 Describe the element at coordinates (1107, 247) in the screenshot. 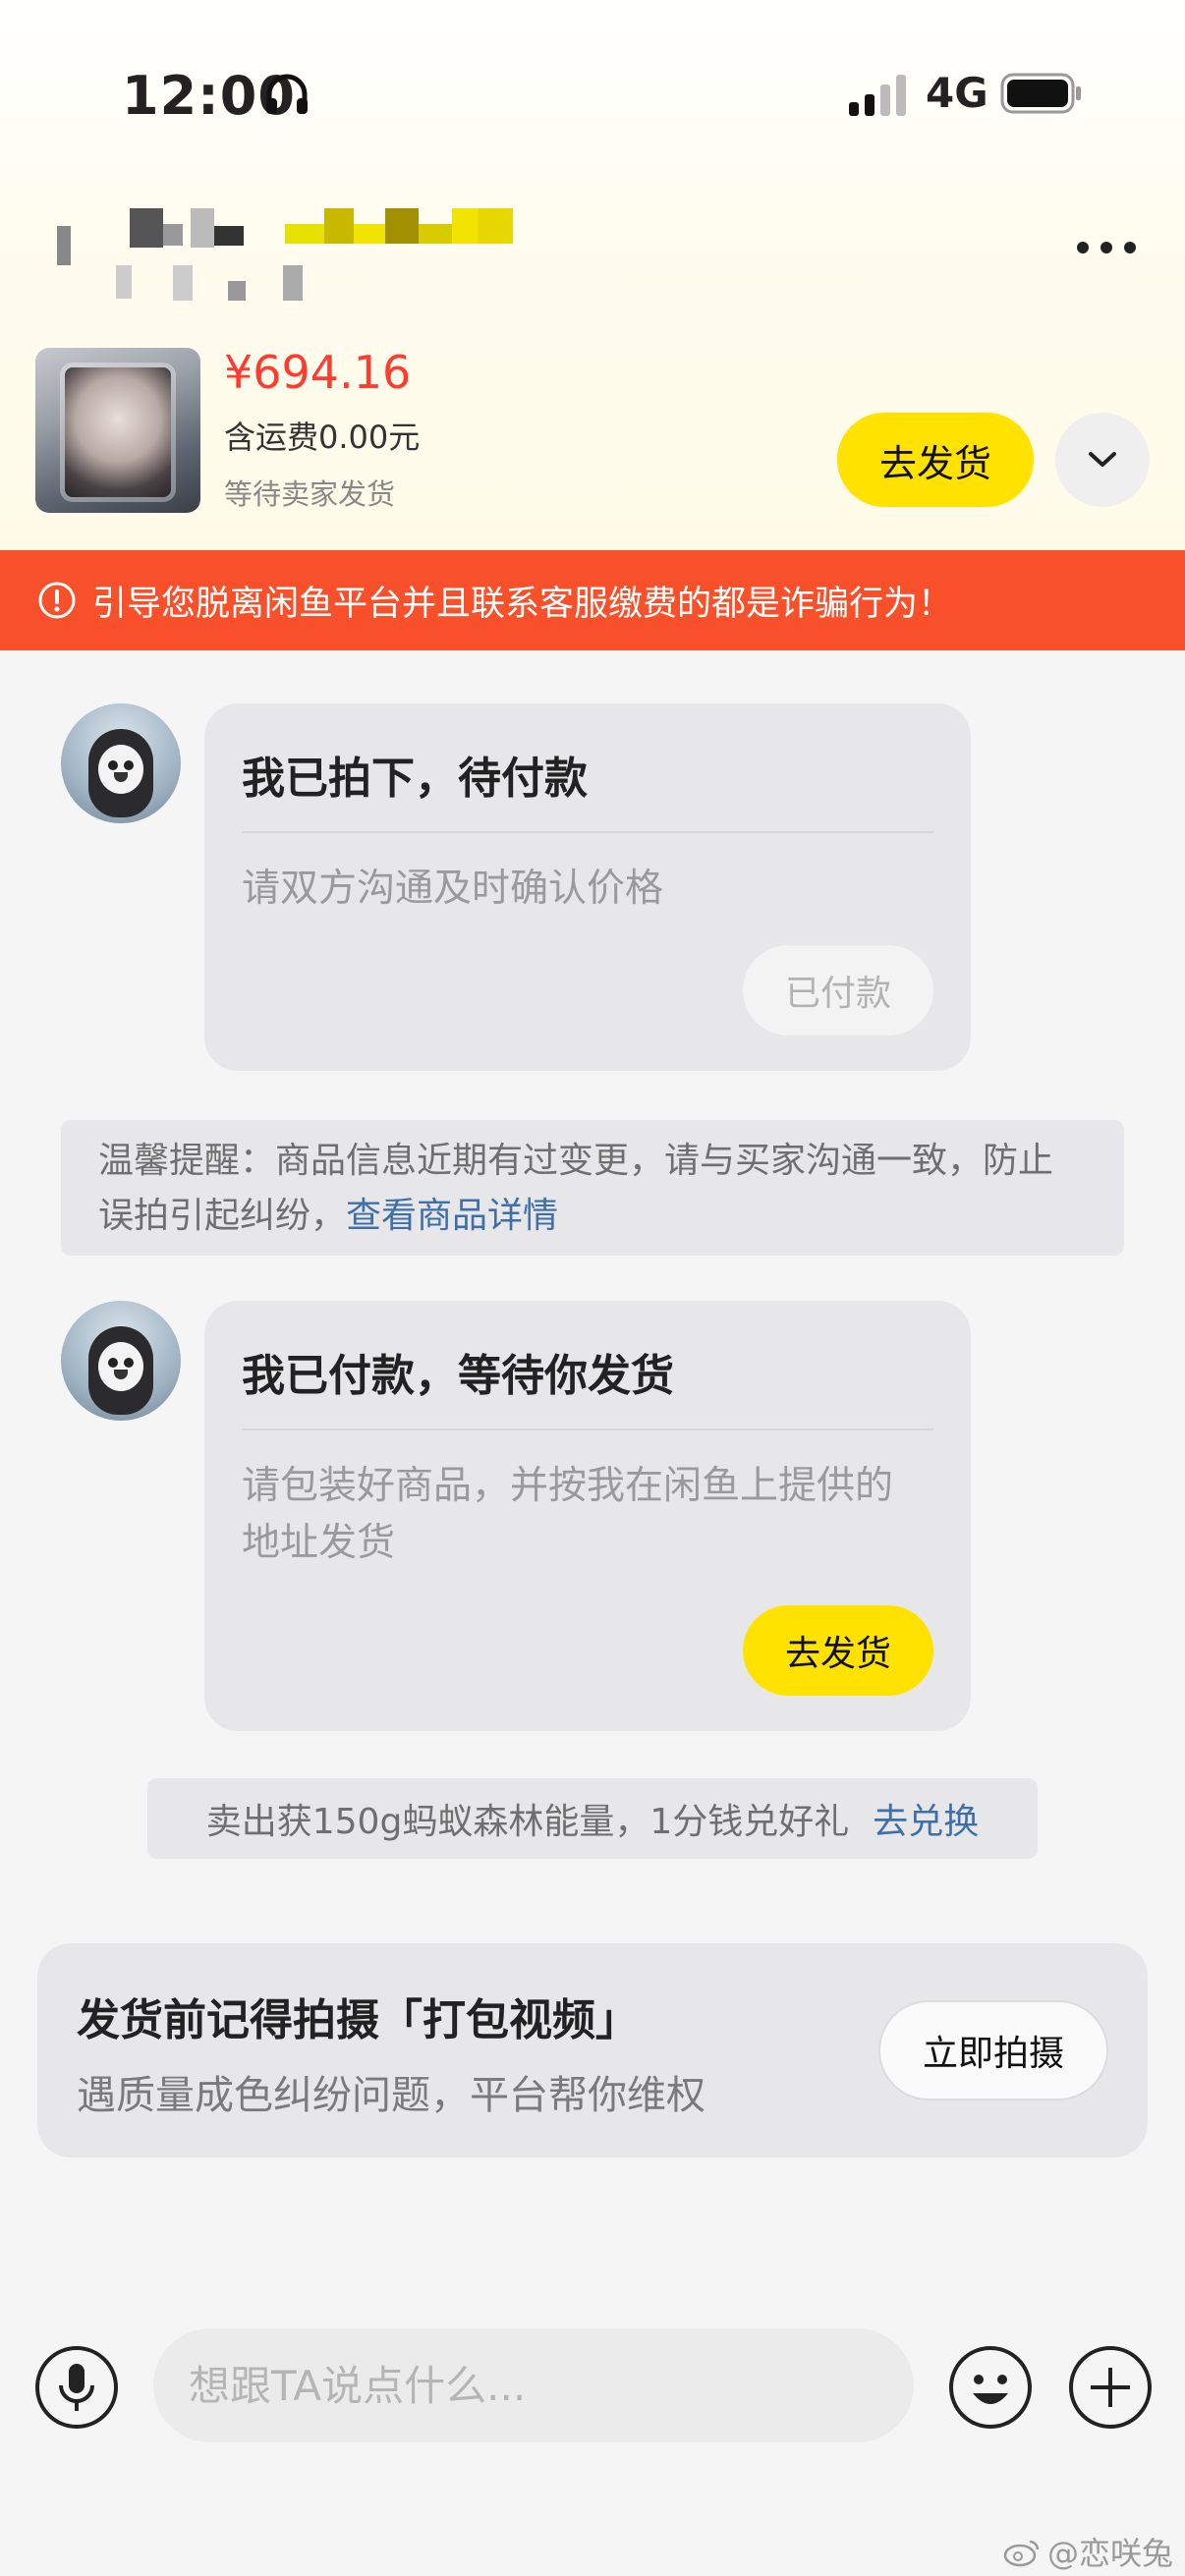

I see `more-options-icon` at that location.